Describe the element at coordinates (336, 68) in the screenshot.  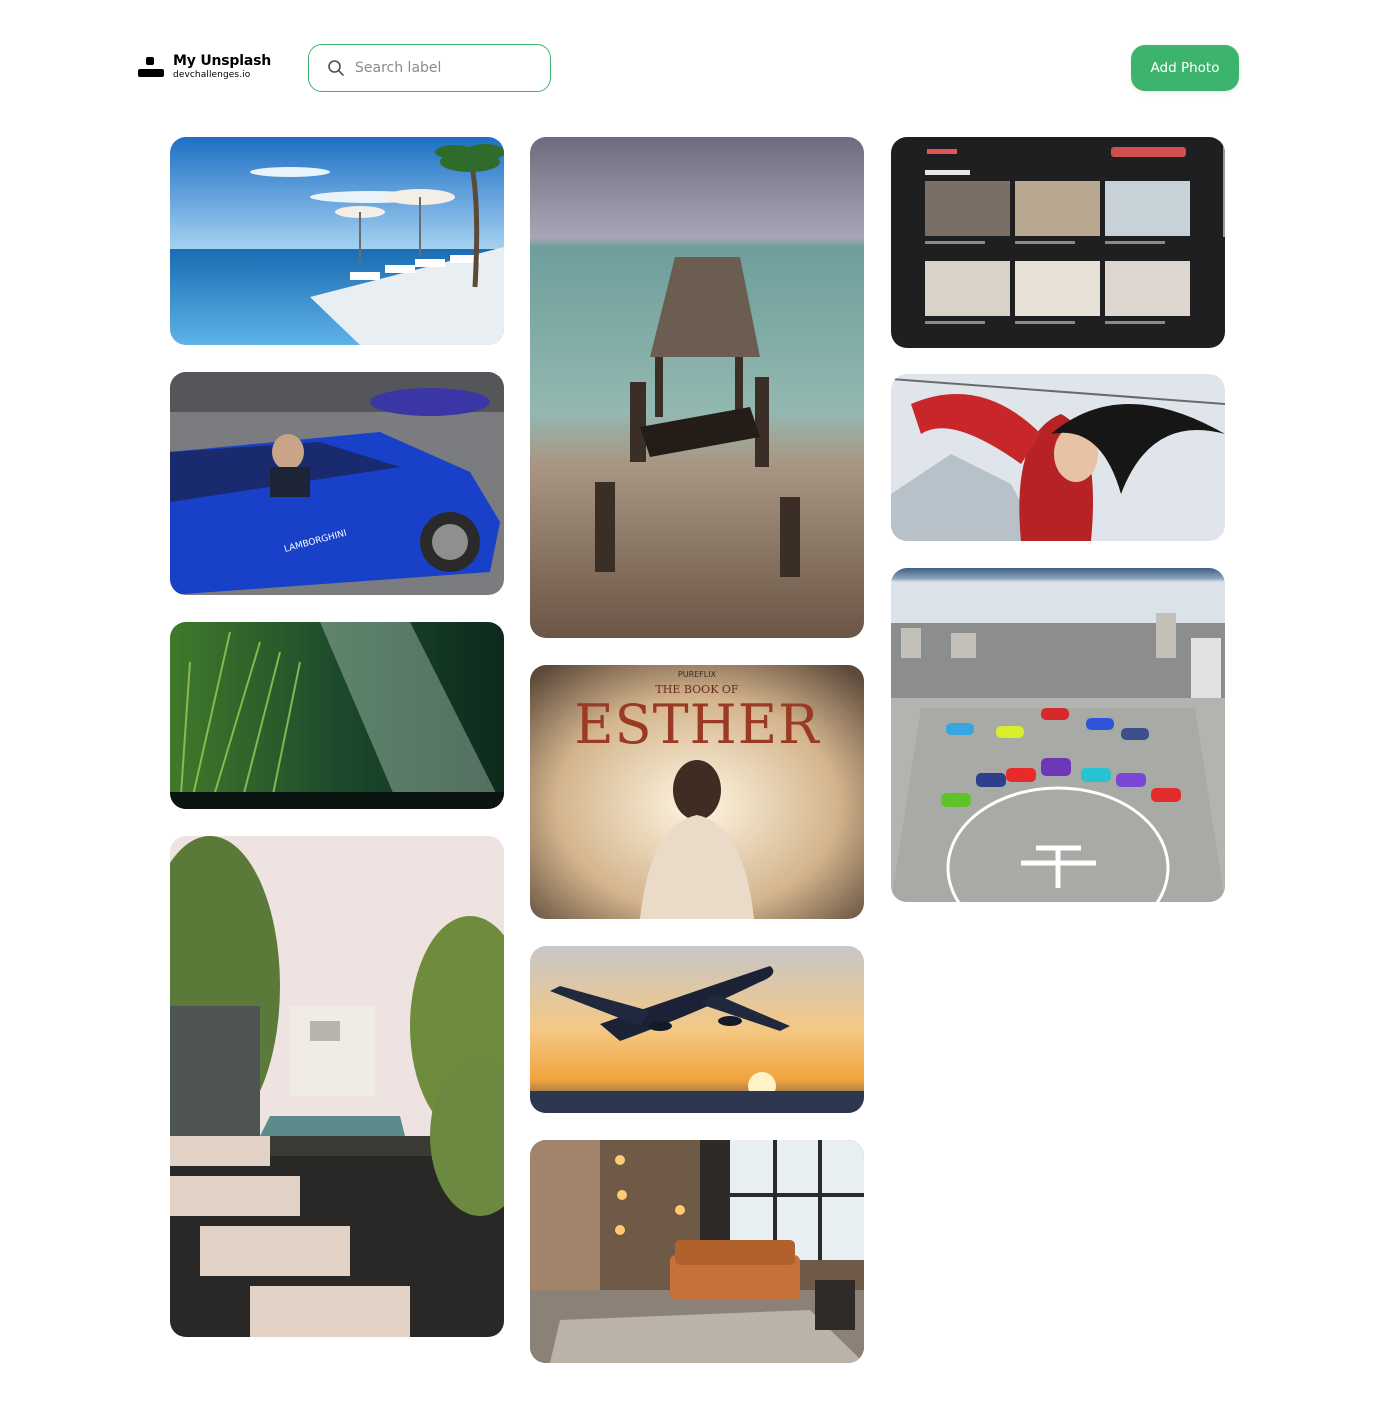
I see `search-icon` at that location.